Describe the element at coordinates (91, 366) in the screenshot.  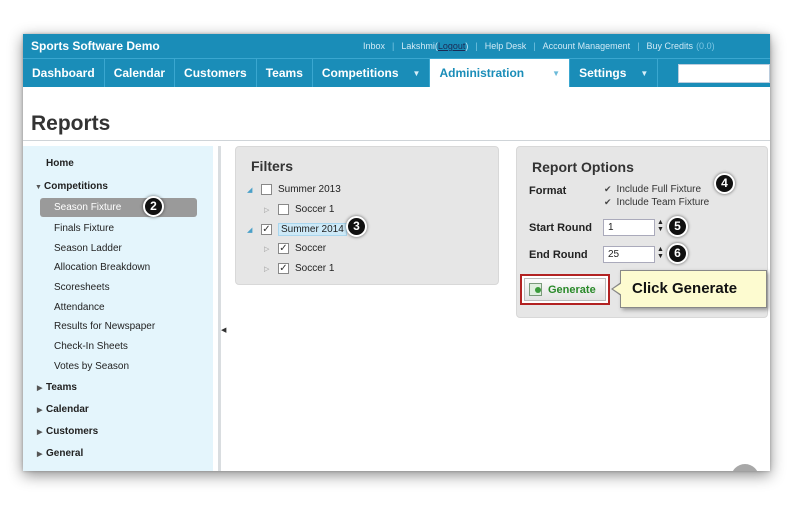
I see `sidebar-item-votes-by-season: Votes by Season` at that location.